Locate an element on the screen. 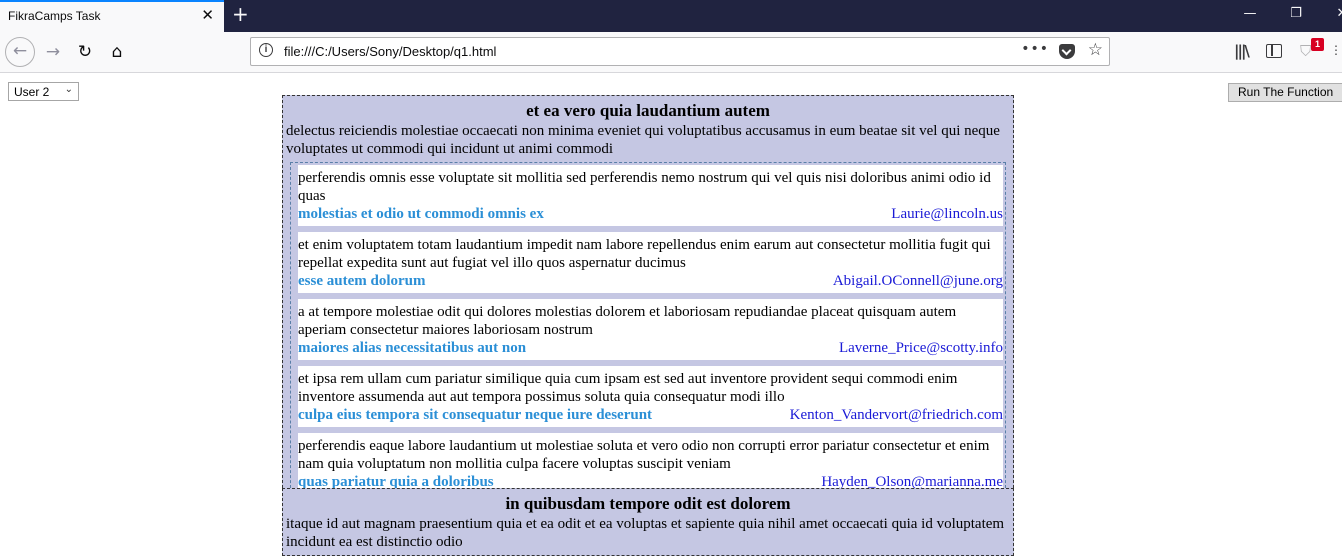 The height and width of the screenshot is (556, 1342). reload-icon: ↻ is located at coordinates (85, 52).